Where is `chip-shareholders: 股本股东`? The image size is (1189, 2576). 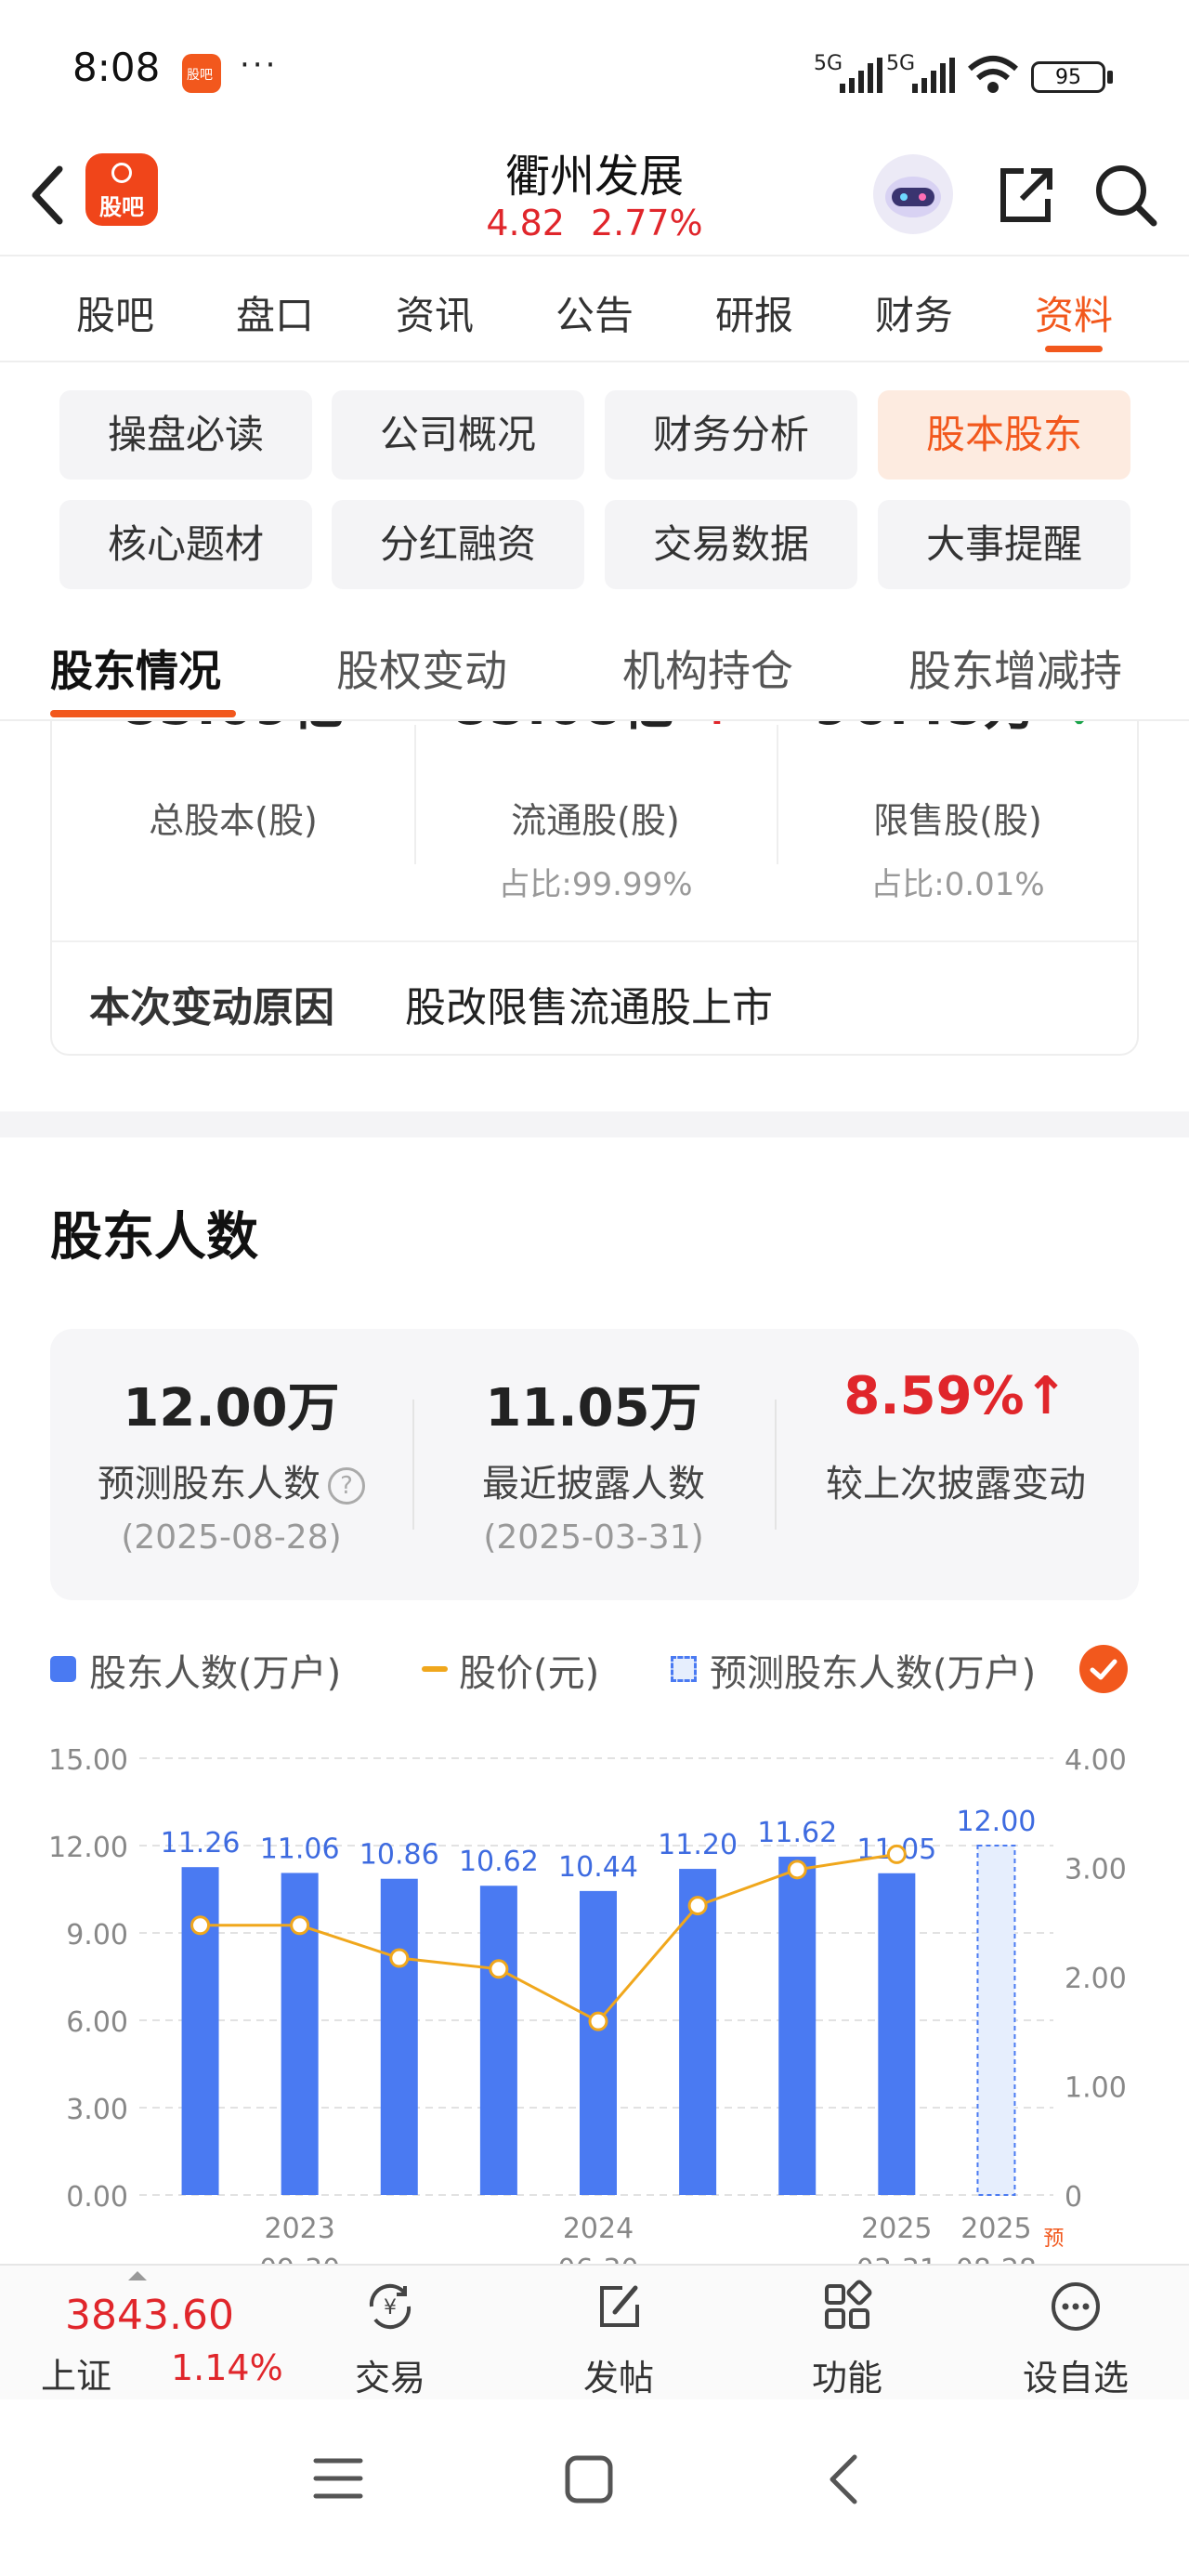 chip-shareholders: 股本股东 is located at coordinates (1004, 435).